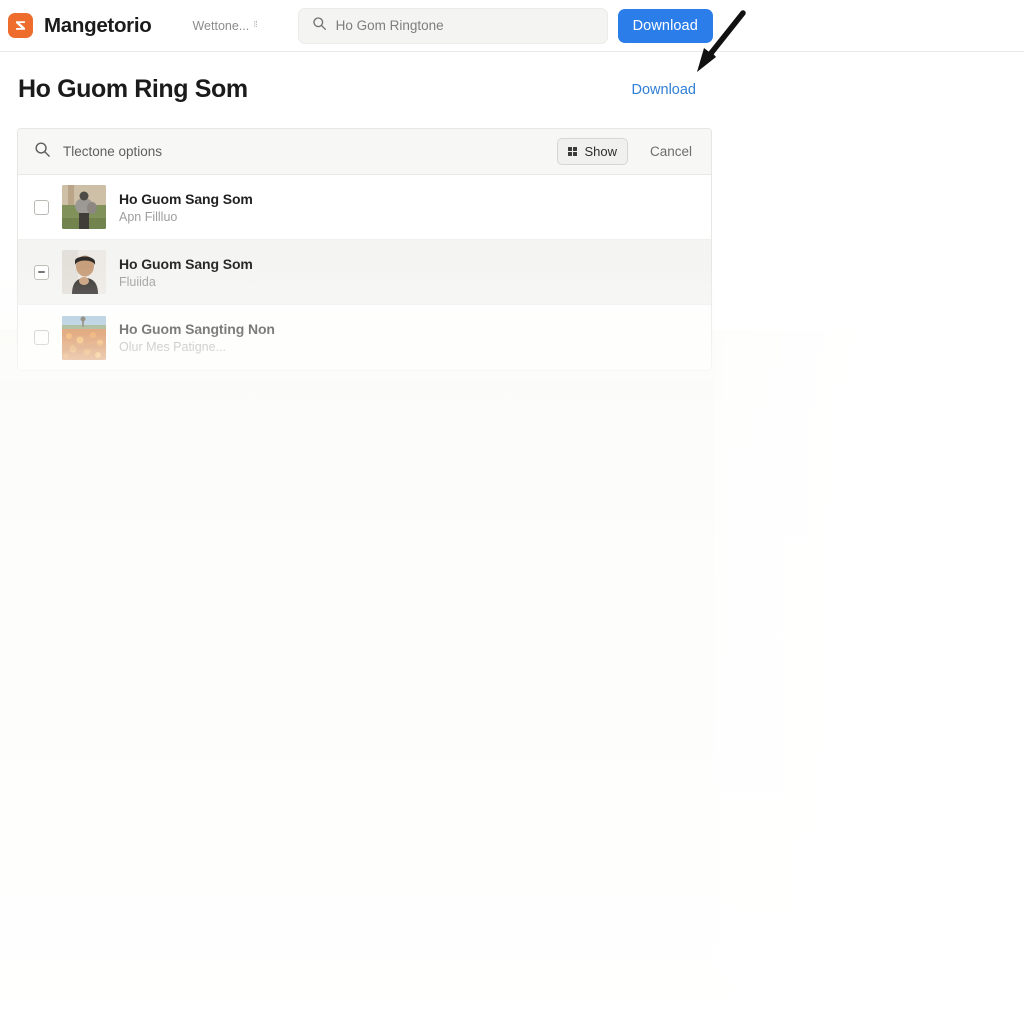 The width and height of the screenshot is (1024, 1024). I want to click on options-bar-label: Tlectone options, so click(113, 151).